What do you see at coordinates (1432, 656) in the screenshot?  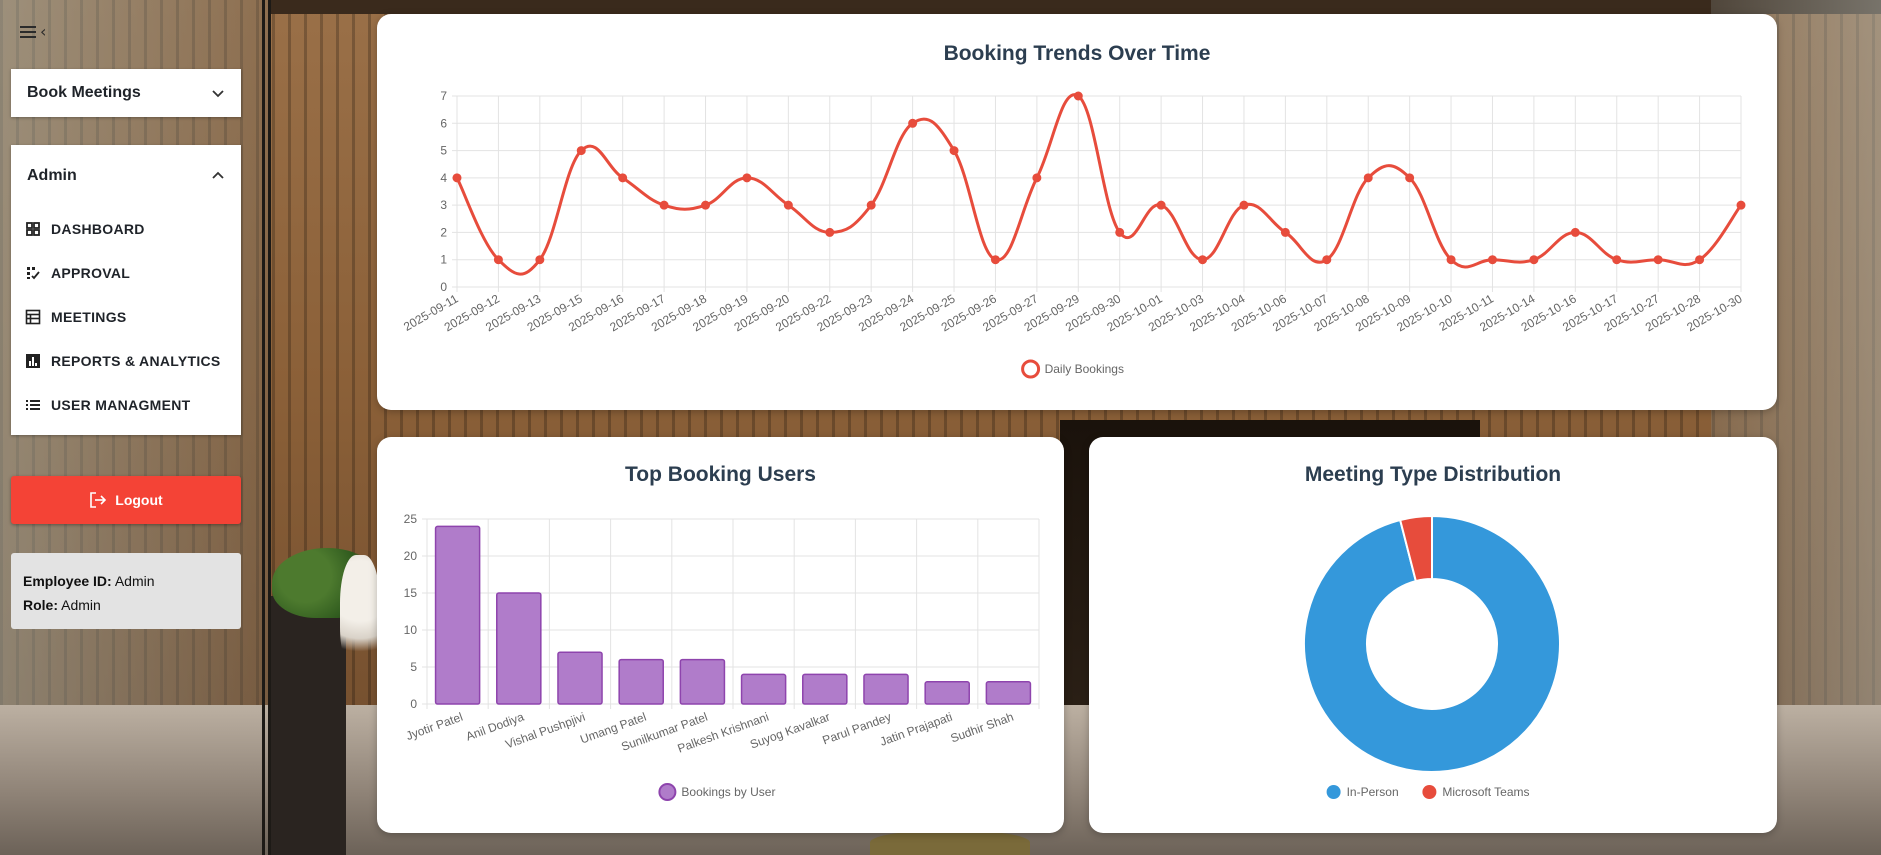 I see `meeting-type-chart: In-Person Microsoft Teams` at bounding box center [1432, 656].